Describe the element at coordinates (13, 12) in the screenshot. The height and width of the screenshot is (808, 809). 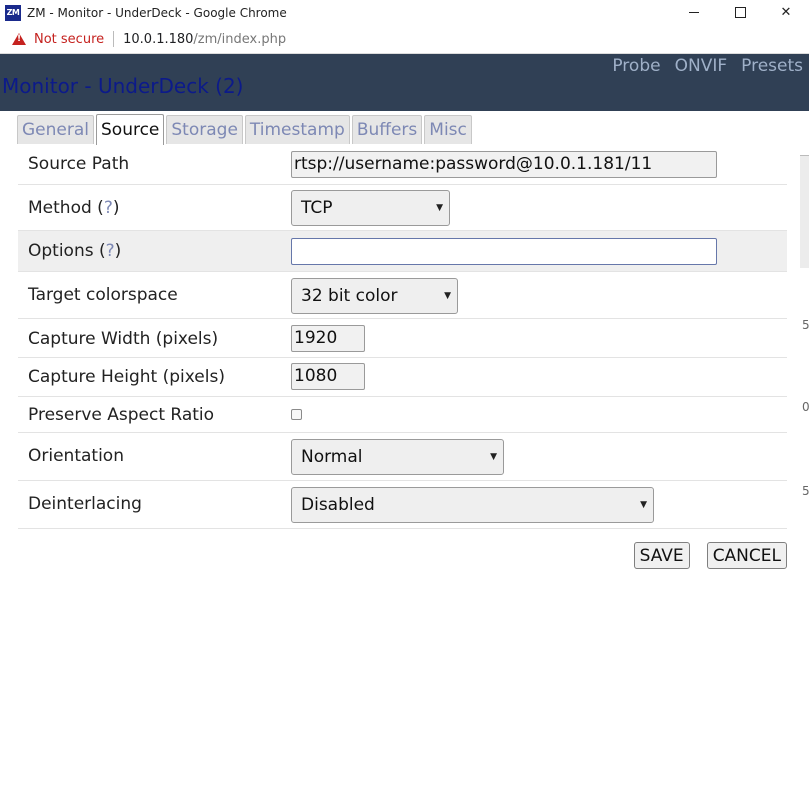
I see `zm-logo-icon: ZM` at that location.